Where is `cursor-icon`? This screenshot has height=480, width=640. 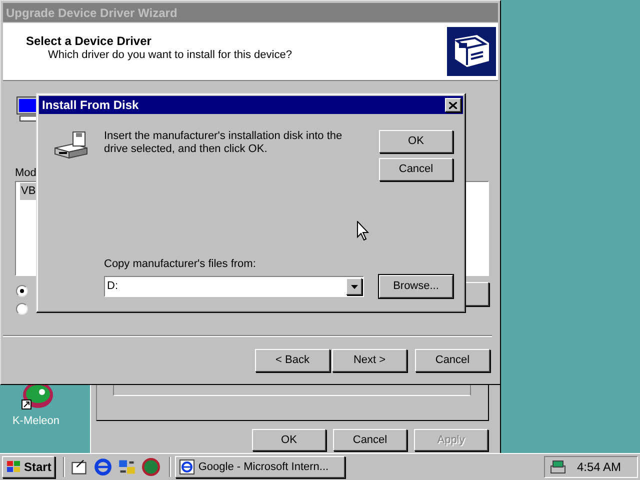 cursor-icon is located at coordinates (363, 231).